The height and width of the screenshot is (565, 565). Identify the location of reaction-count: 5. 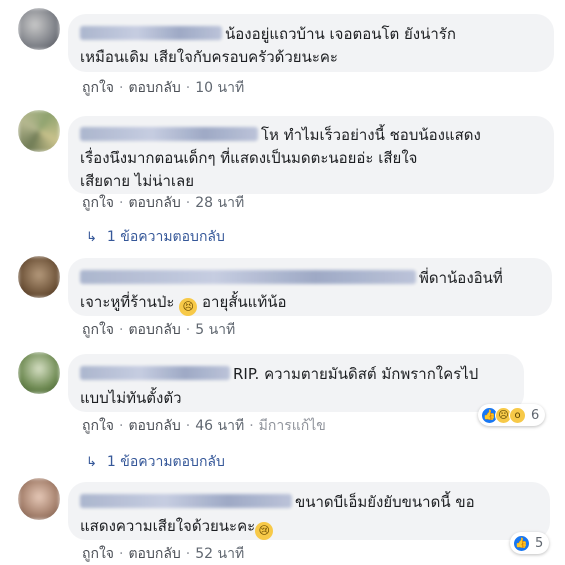
(539, 543).